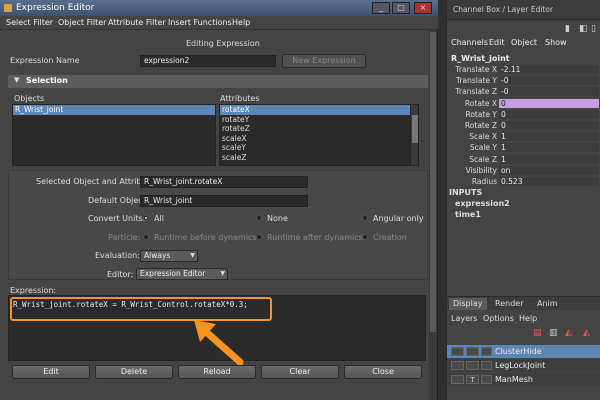 This screenshot has width=600, height=400. I want to click on radio-runtime-before, so click(146, 237).